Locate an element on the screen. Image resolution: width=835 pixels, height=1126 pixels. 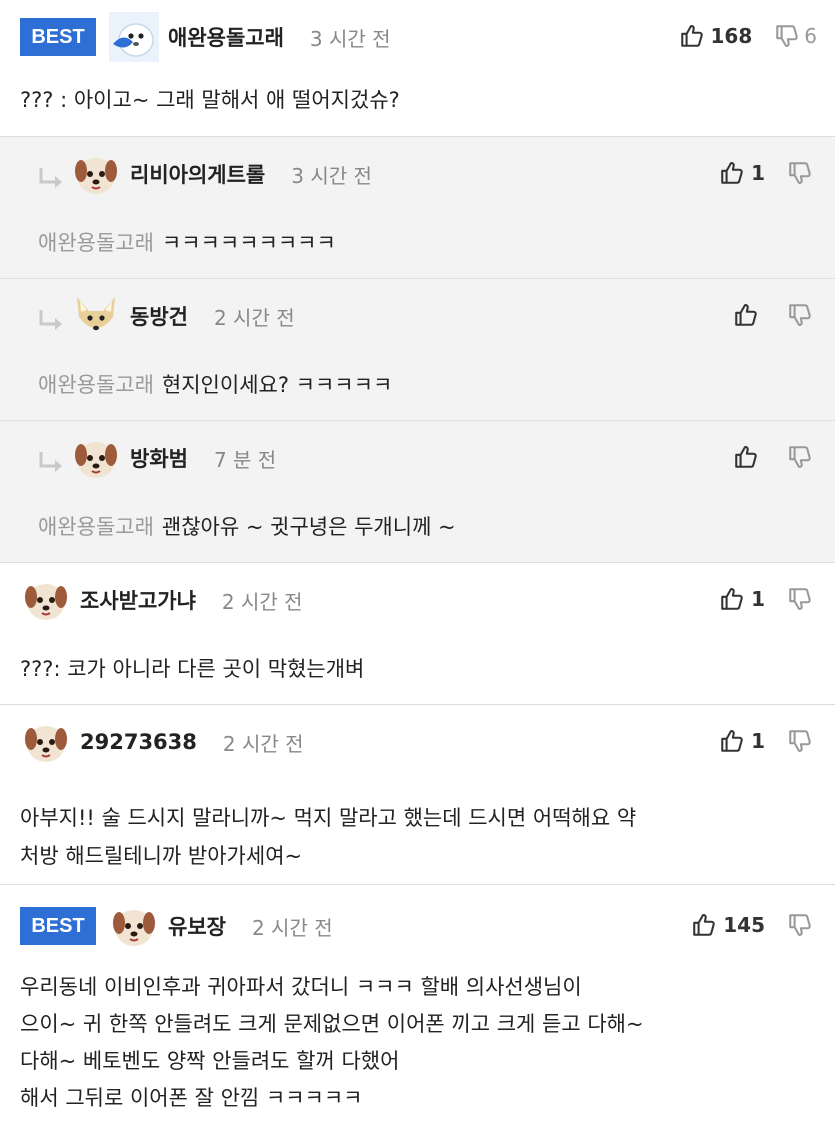
reply-item: 방화범 7 분 전 애완용돌고래 괜찮아유 ~ 귓구녕은 두개니께 ~ is located at coordinates (417, 492).